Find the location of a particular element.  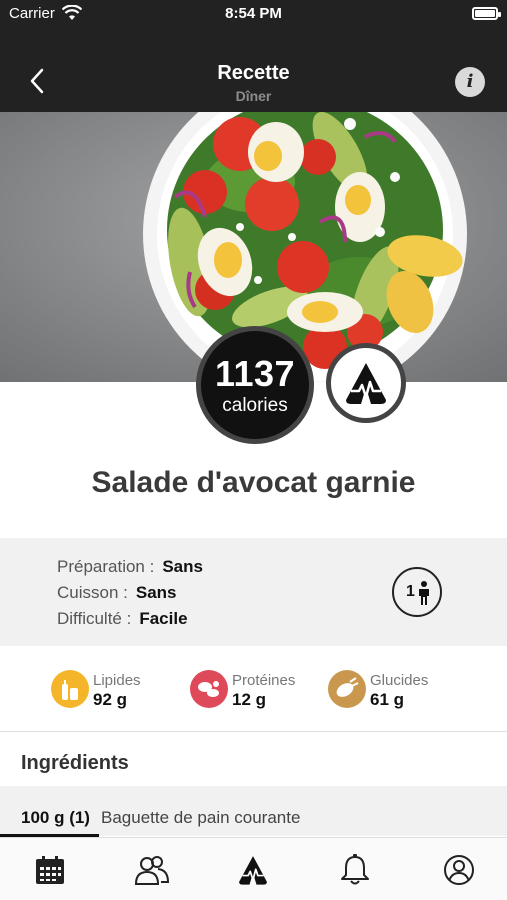

cuisson-label: Cuisson : is located at coordinates (92, 592).